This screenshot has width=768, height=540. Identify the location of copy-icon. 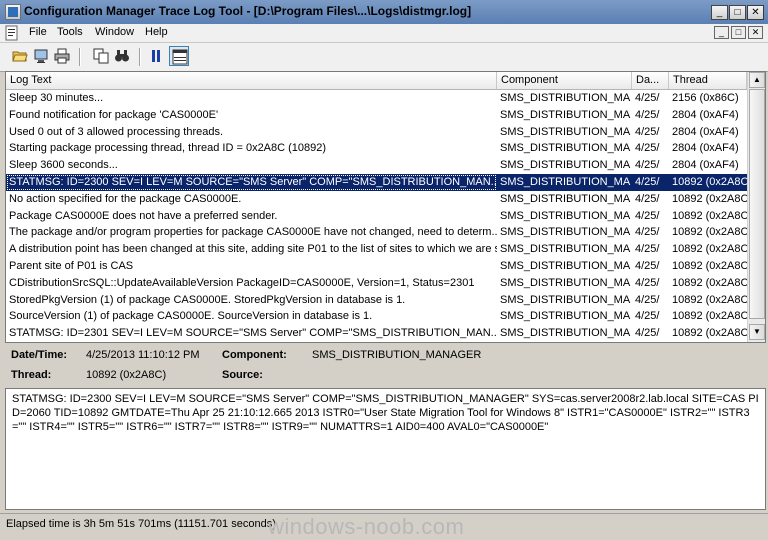
(101, 56).